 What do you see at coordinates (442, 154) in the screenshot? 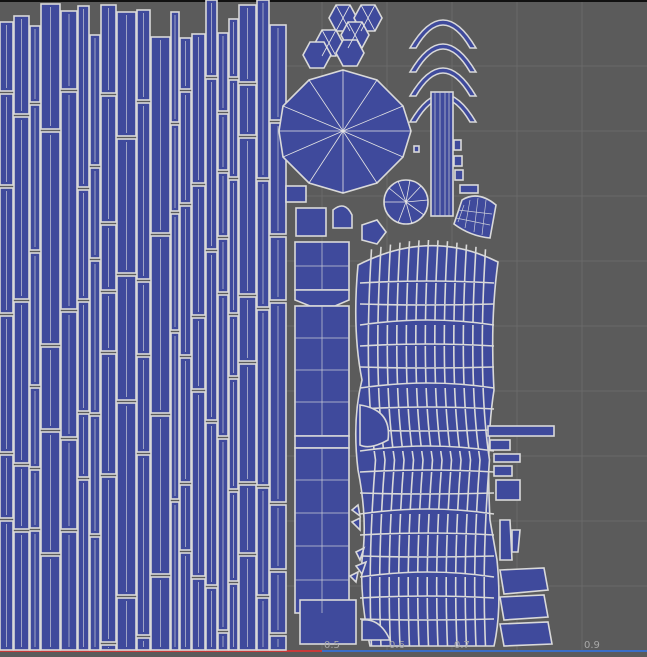
I see `uv-island-rod-strip` at bounding box center [442, 154].